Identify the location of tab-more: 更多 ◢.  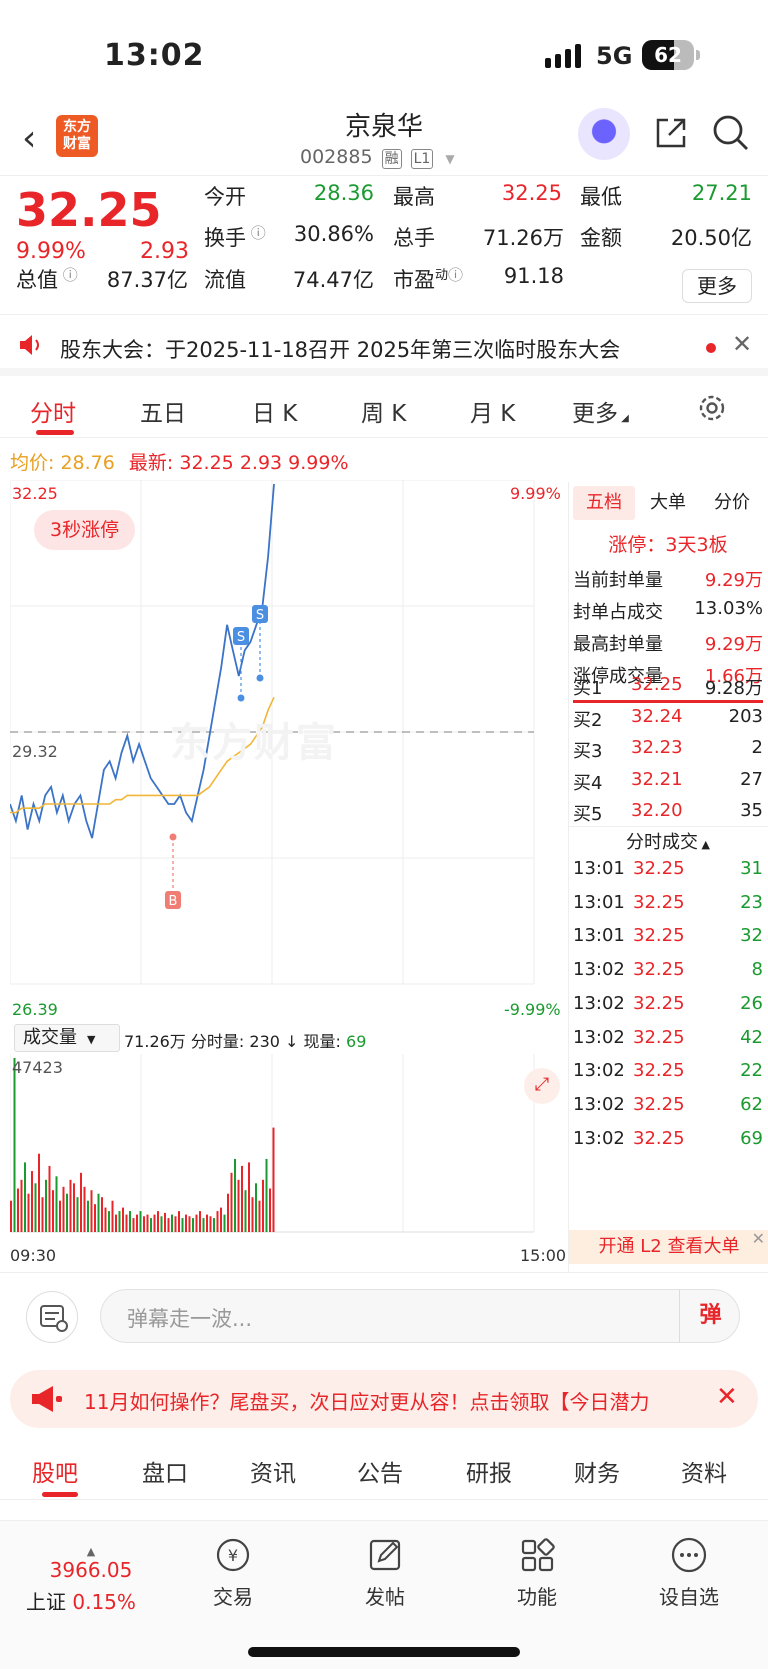
(600, 411).